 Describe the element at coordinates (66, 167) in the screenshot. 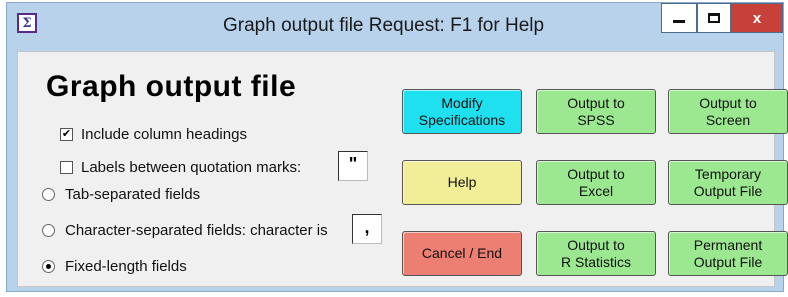

I see `quote-labels-checkbox` at that location.